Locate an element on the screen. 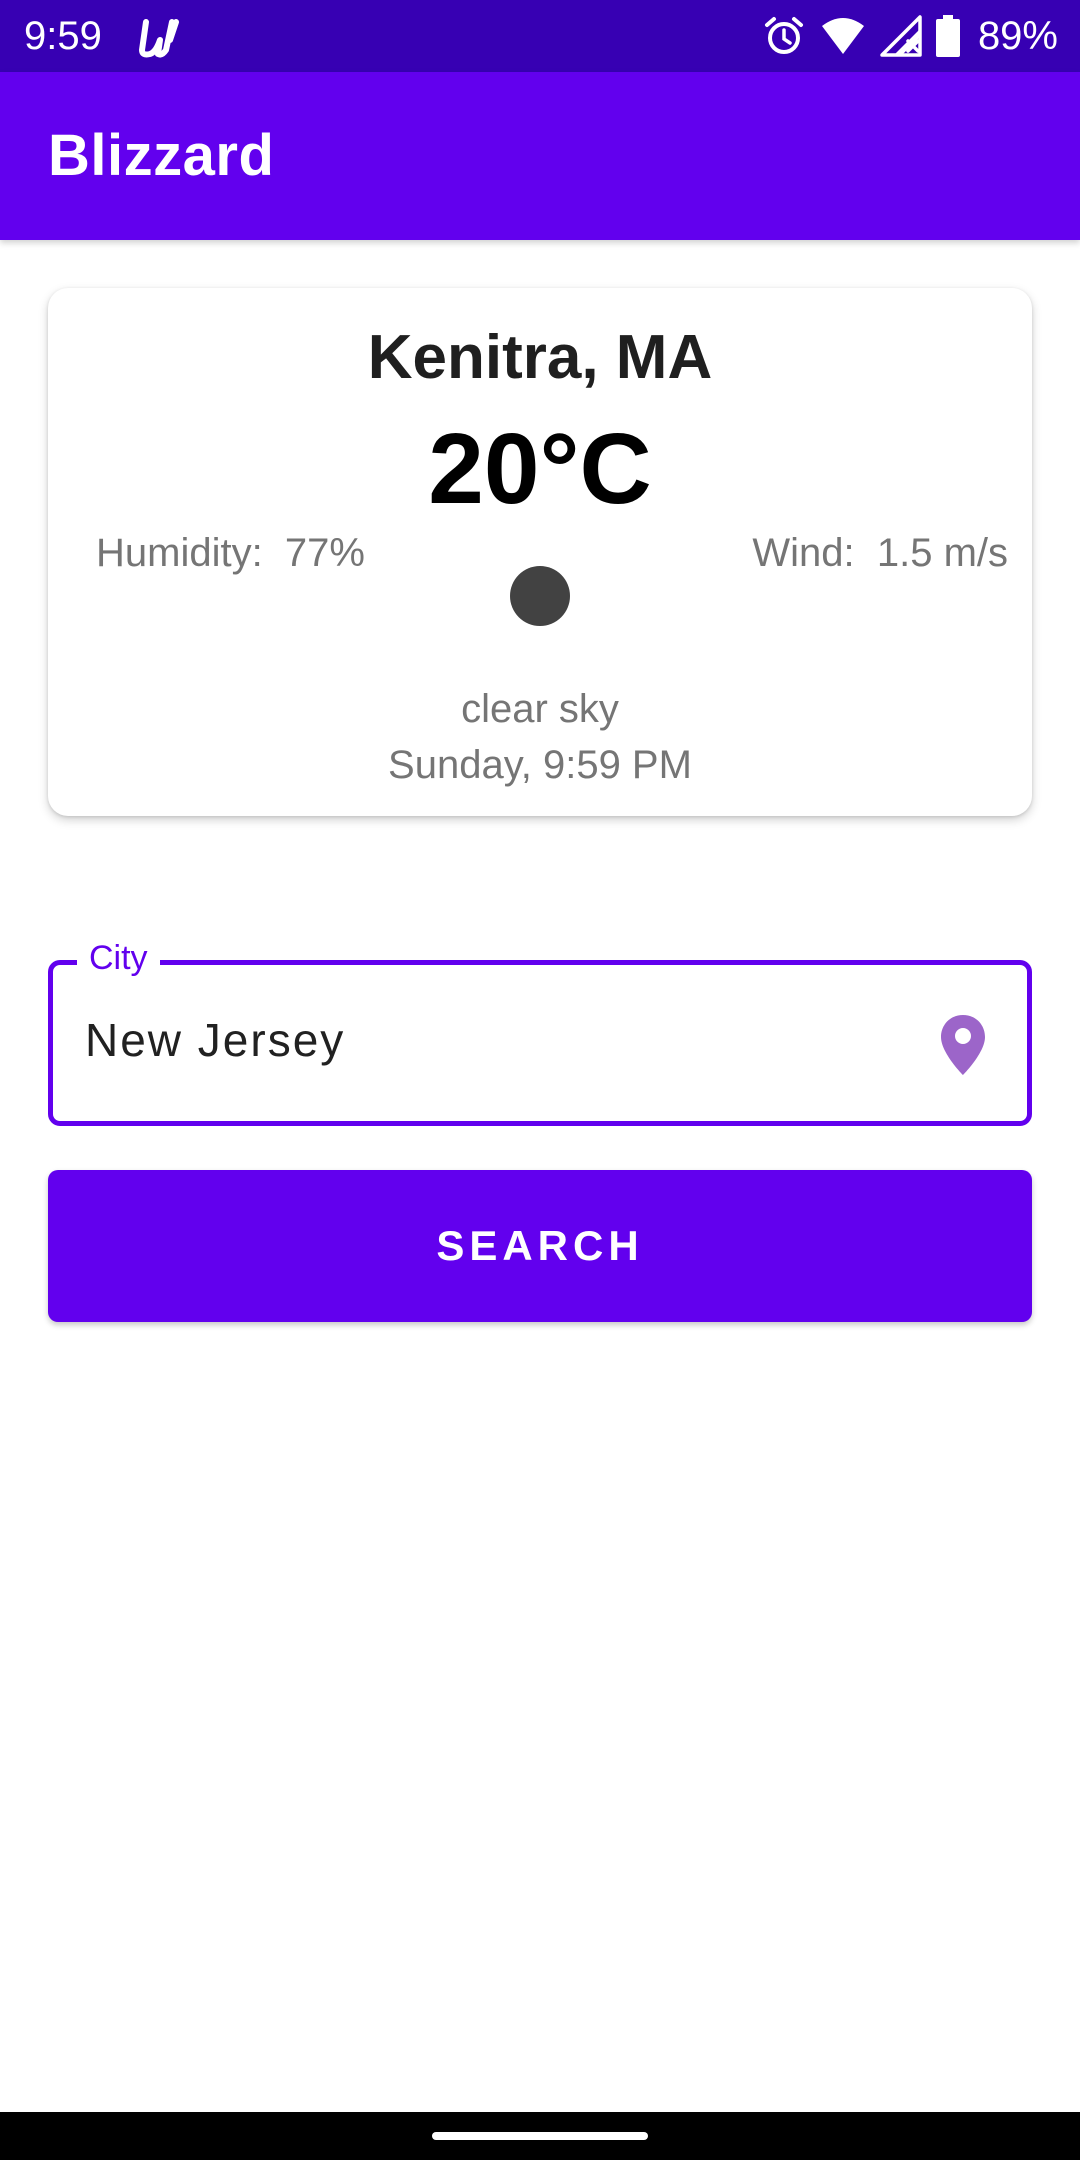  city-field: City is located at coordinates (540, 1030).